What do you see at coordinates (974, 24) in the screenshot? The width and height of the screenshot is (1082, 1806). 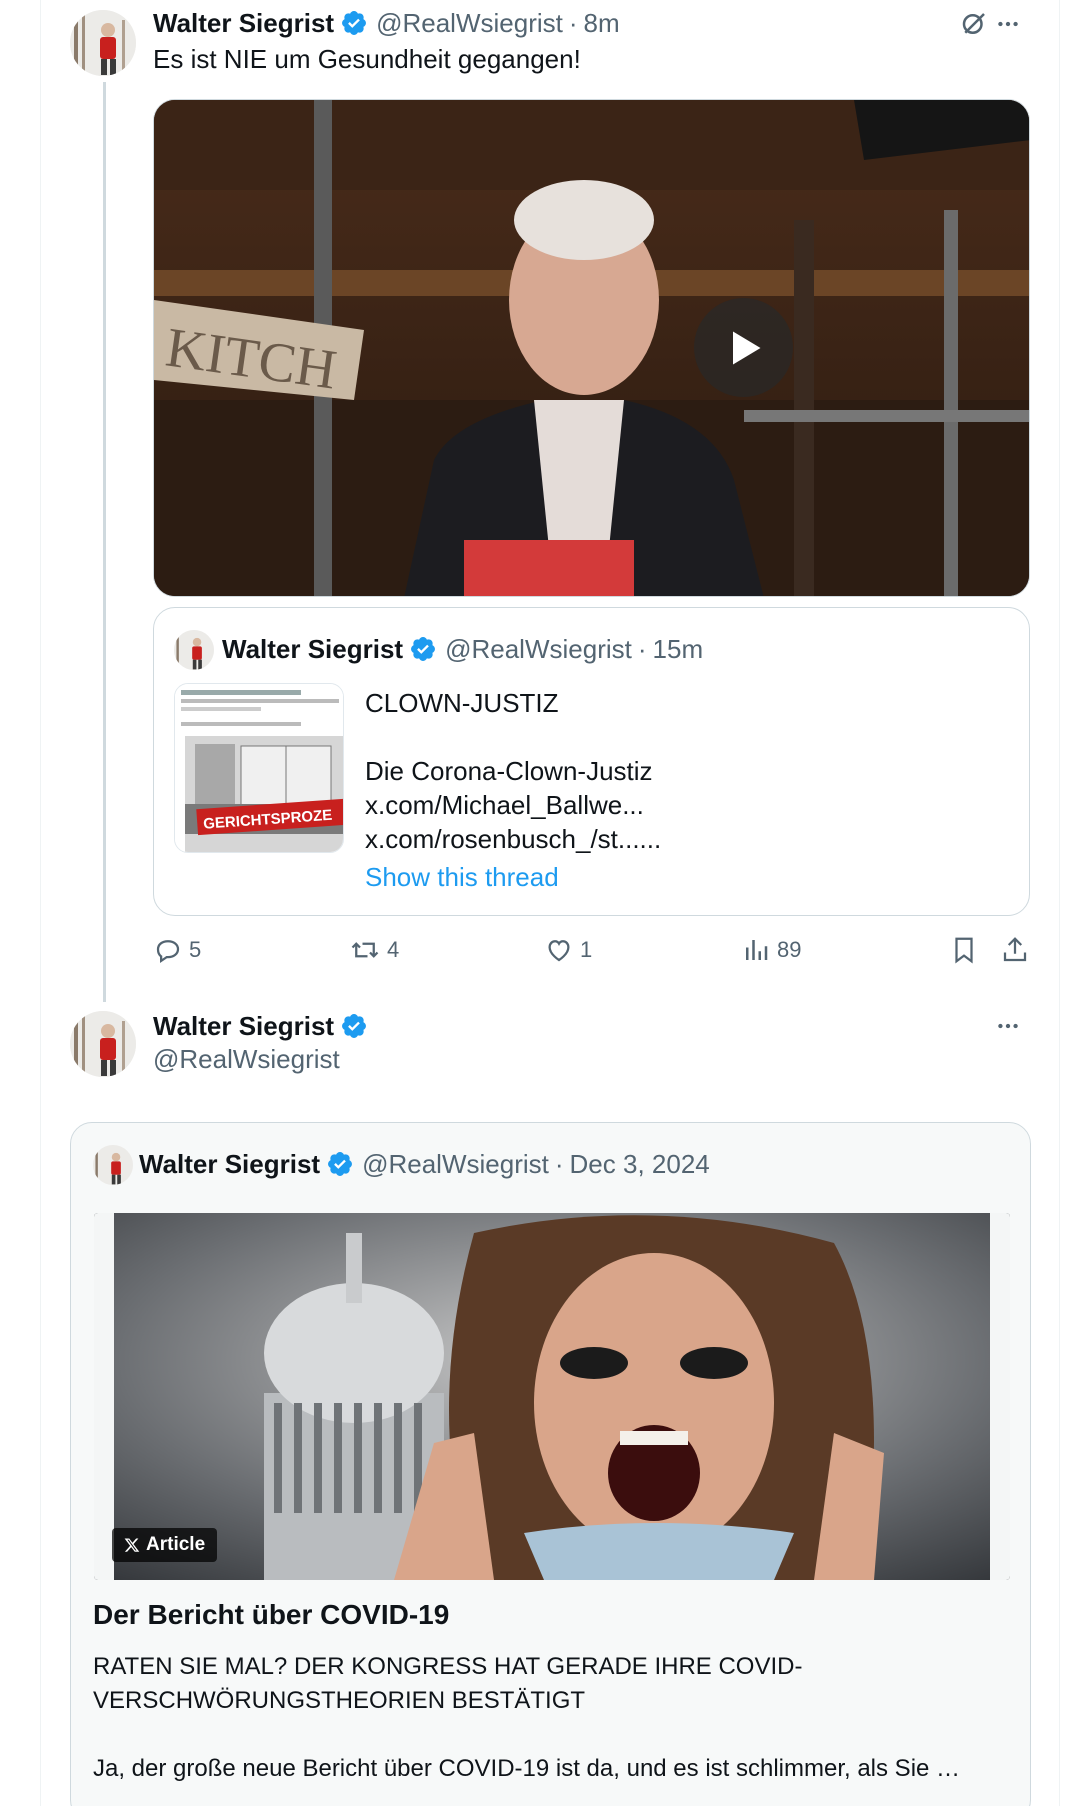 I see `grok-icon` at bounding box center [974, 24].